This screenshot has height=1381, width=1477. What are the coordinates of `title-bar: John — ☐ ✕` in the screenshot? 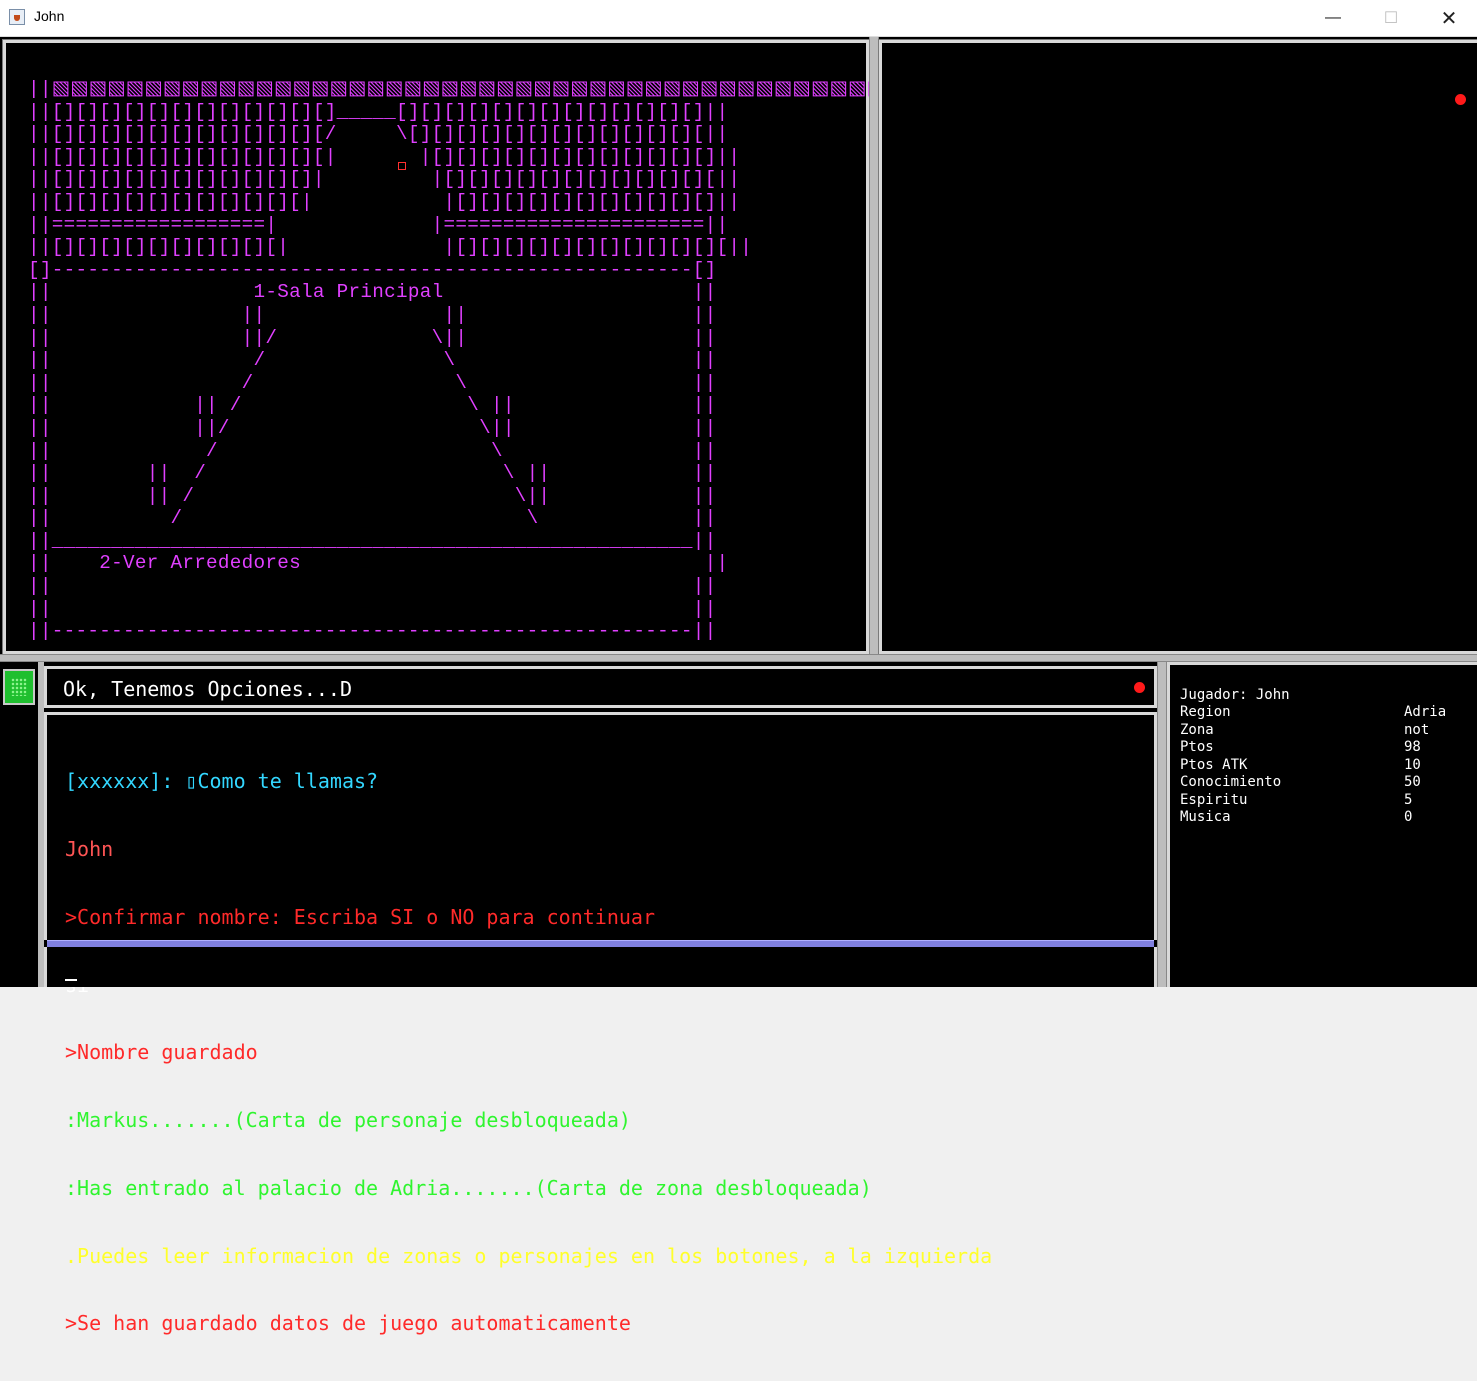 It's located at (738, 18).